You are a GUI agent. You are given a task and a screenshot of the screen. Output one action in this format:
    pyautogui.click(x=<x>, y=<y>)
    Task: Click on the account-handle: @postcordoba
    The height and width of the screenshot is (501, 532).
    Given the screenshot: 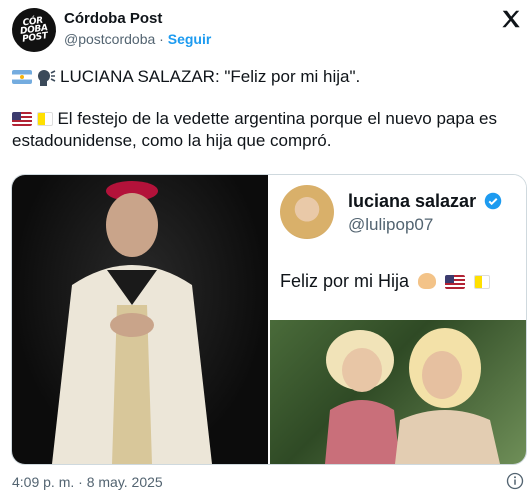 What is the action you would take?
    pyautogui.click(x=109, y=39)
    